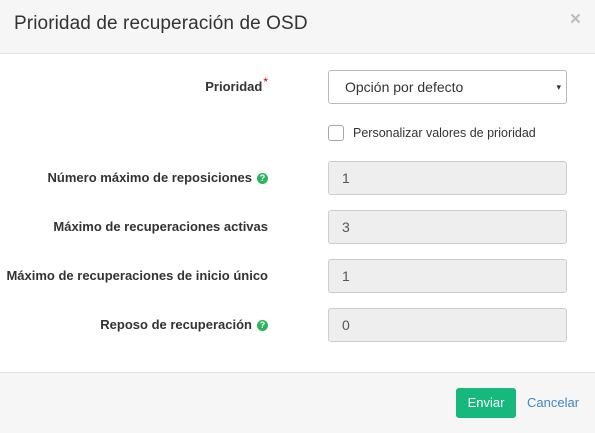 Image resolution: width=595 pixels, height=433 pixels. What do you see at coordinates (297, 325) in the screenshot?
I see `recovery-sleep-row: Reposo de recuperación? 0` at bounding box center [297, 325].